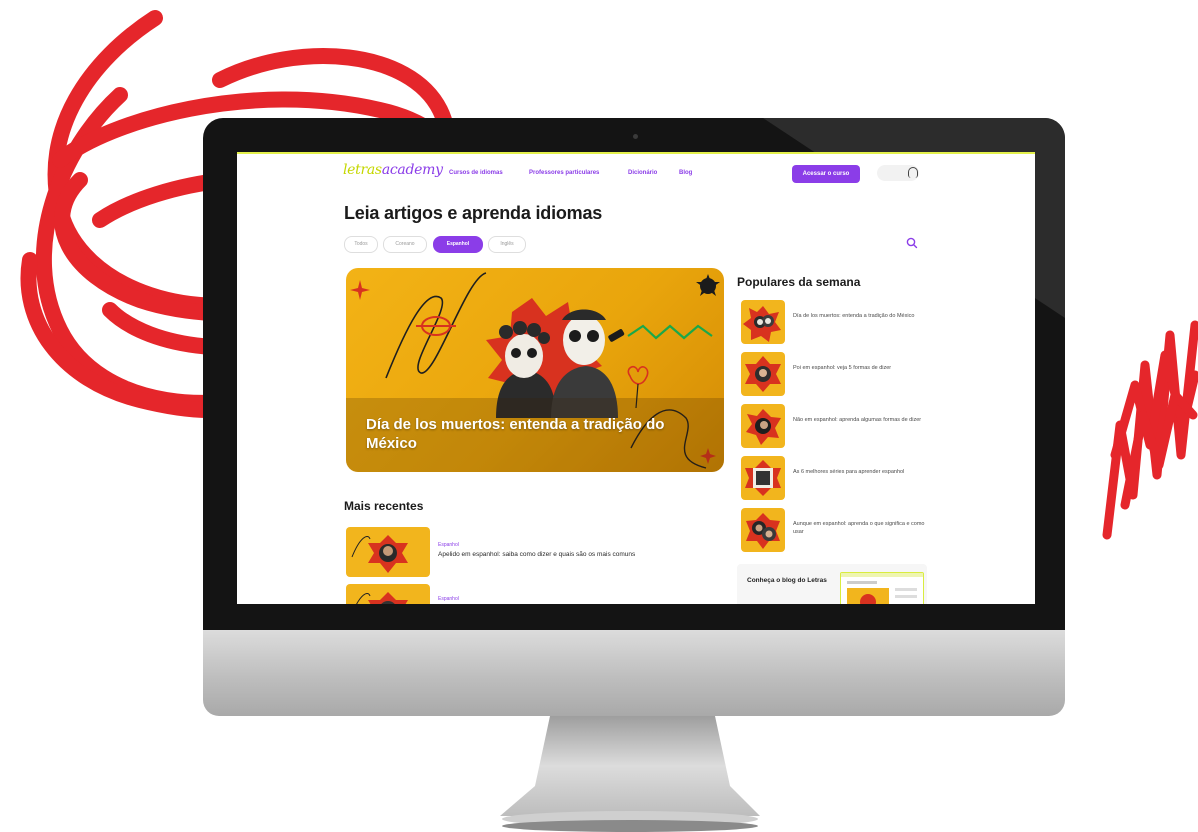  What do you see at coordinates (1150, 430) in the screenshot?
I see `red-scribble-decoration-right` at bounding box center [1150, 430].